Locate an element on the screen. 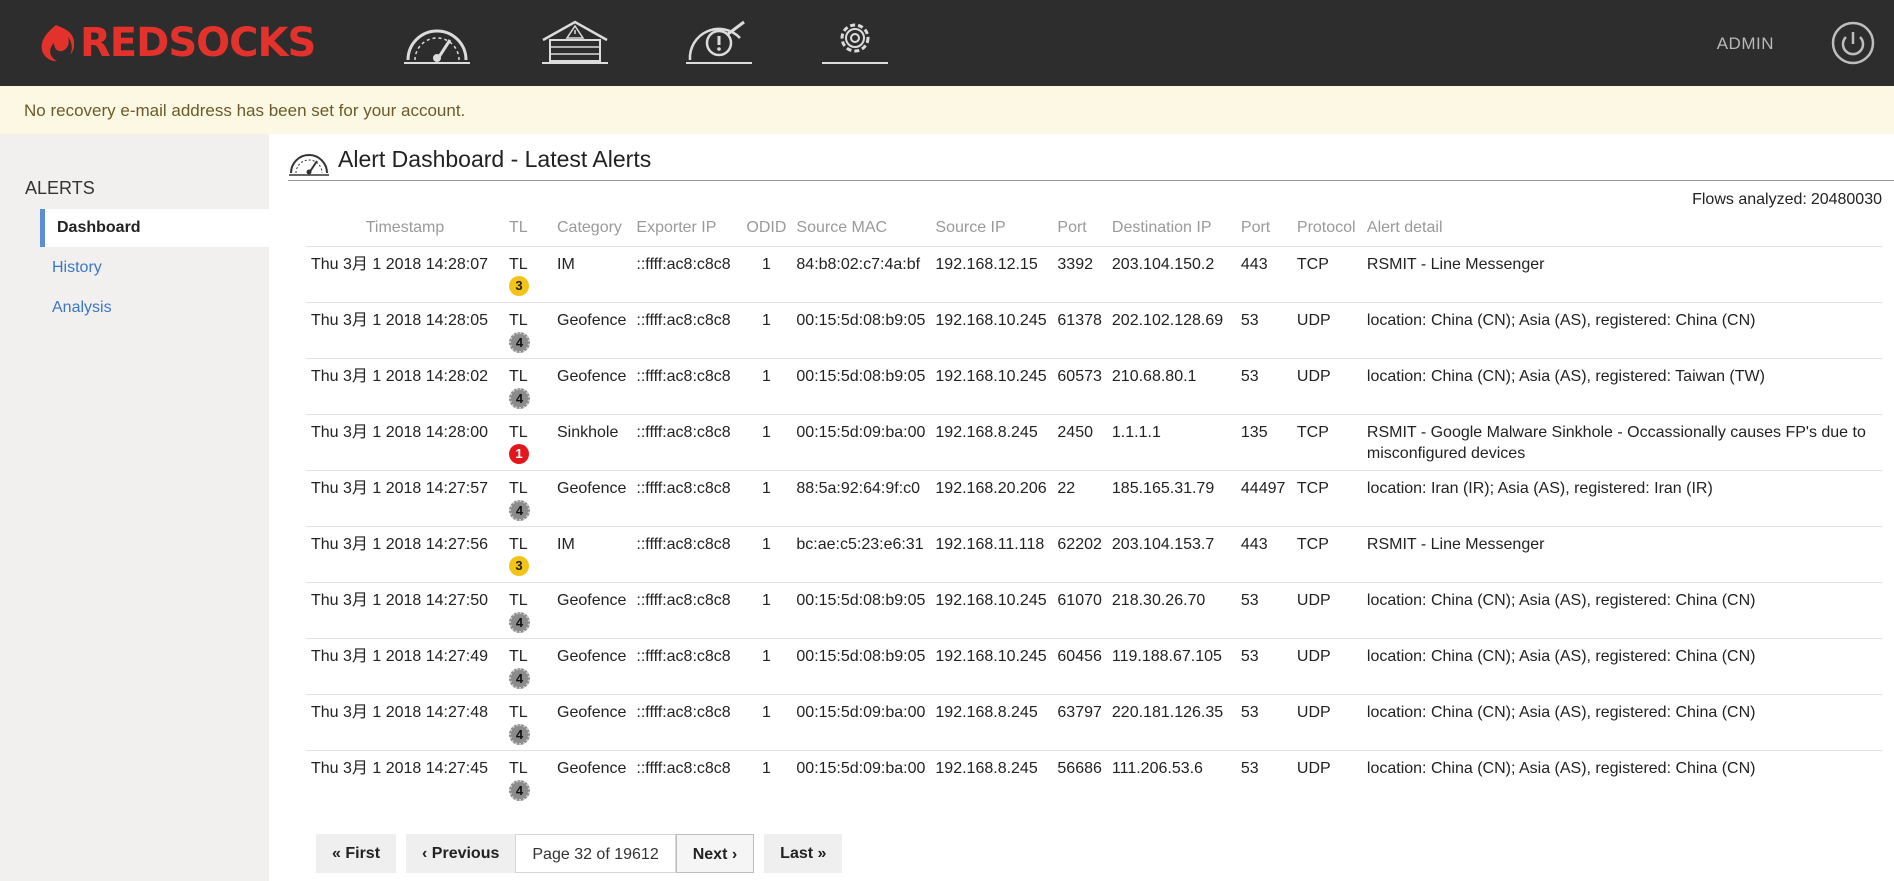 Image resolution: width=1894 pixels, height=881 pixels. sidebar-heading: ALERTS is located at coordinates (60, 188).